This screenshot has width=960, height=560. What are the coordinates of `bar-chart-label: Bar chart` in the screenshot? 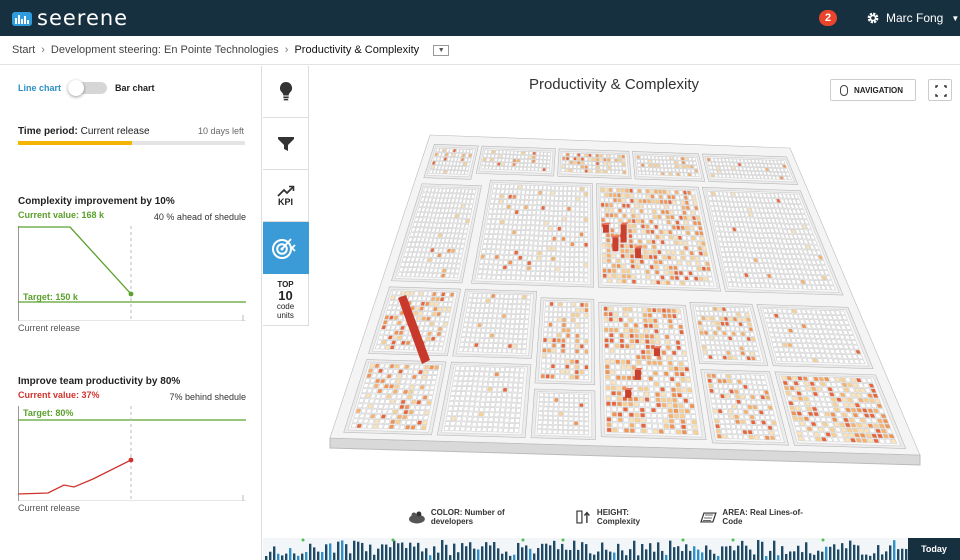 It's located at (135, 88).